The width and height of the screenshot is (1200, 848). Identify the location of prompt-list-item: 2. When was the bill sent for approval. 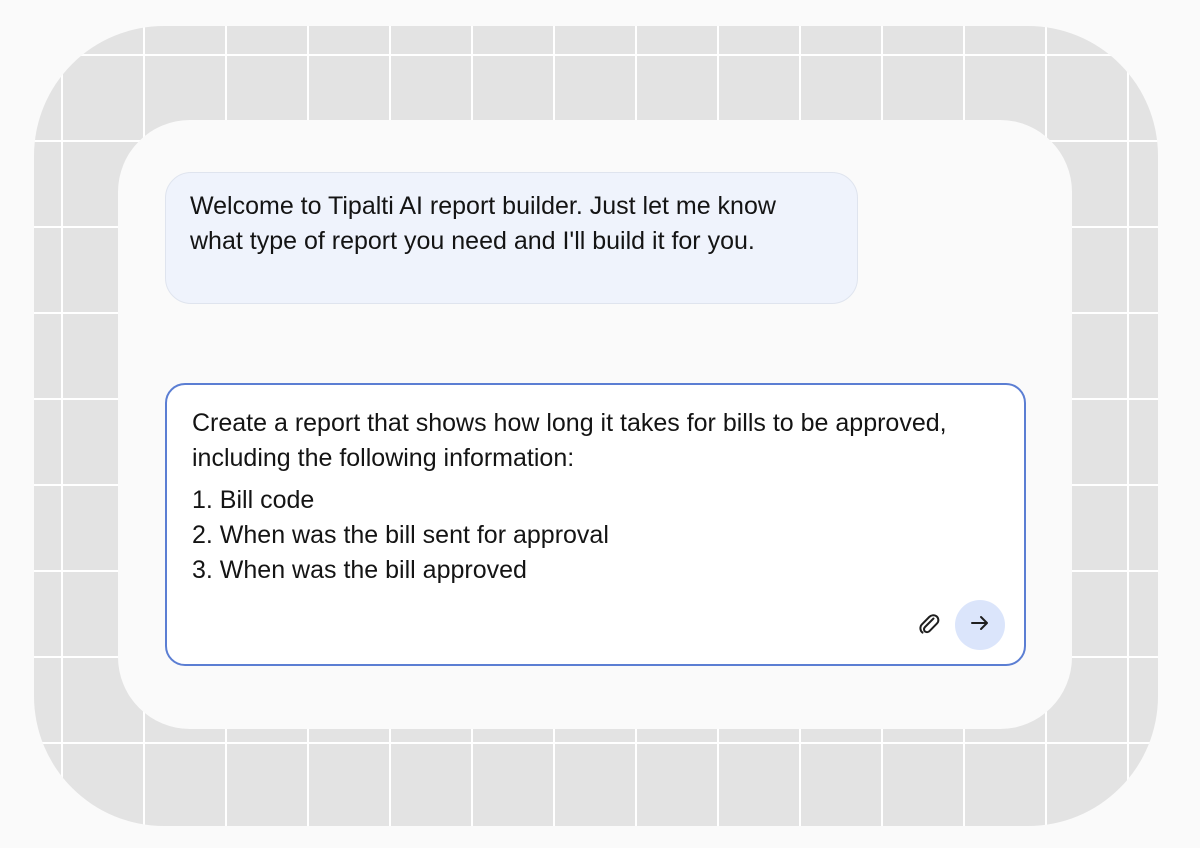
(400, 535).